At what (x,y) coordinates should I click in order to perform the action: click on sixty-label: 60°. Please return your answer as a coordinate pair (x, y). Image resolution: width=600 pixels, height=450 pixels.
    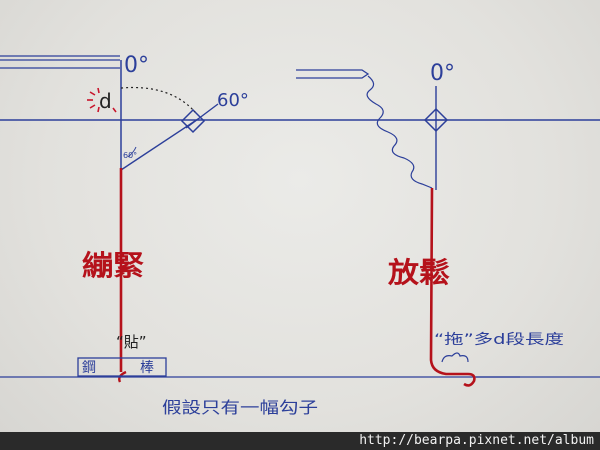
    Looking at the image, I should click on (233, 100).